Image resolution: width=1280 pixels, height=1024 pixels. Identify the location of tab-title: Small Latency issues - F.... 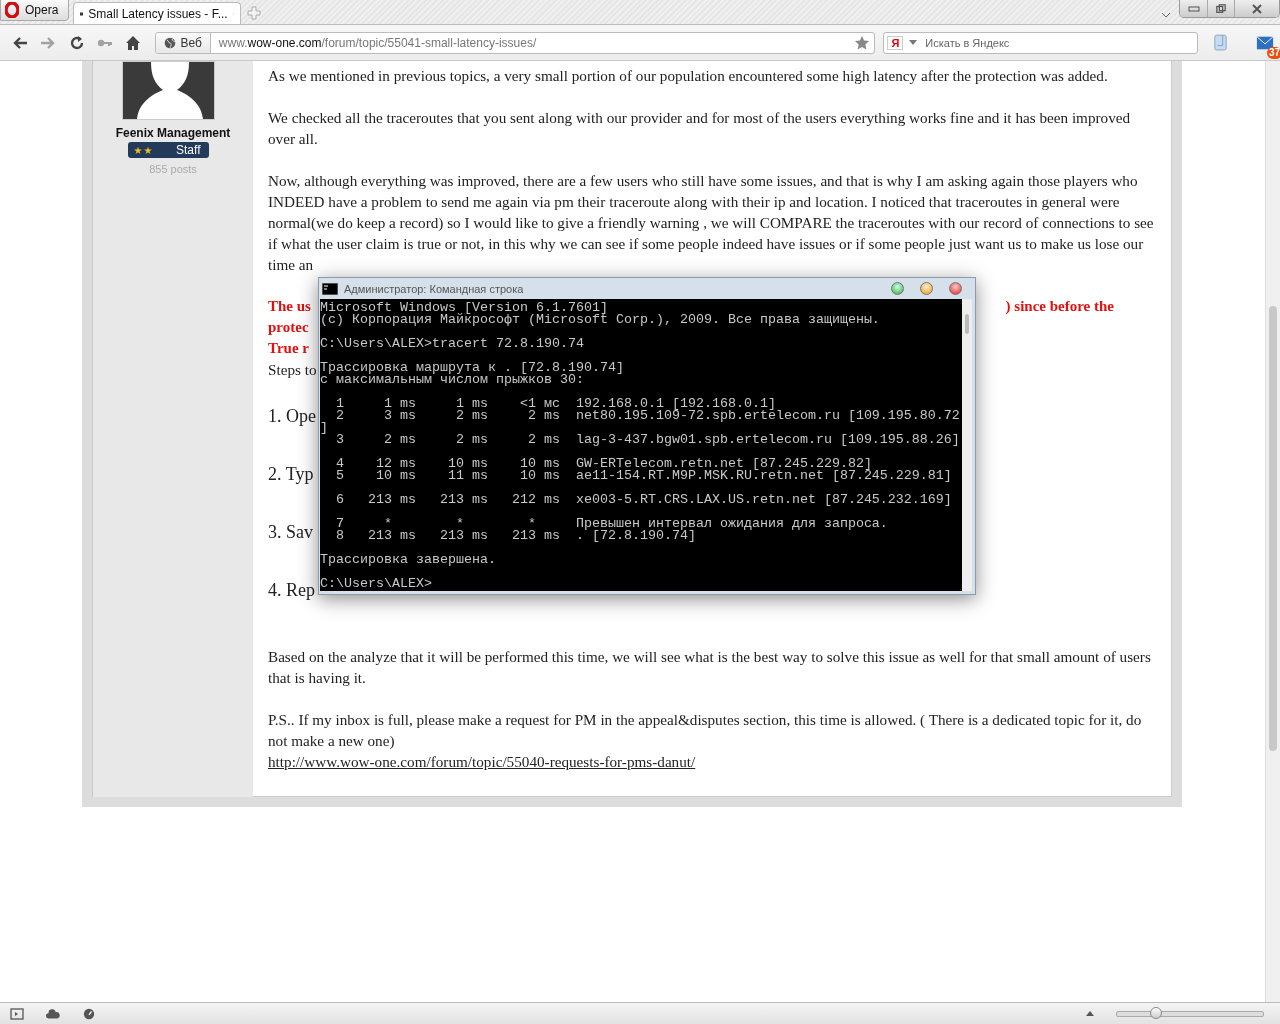
(158, 13).